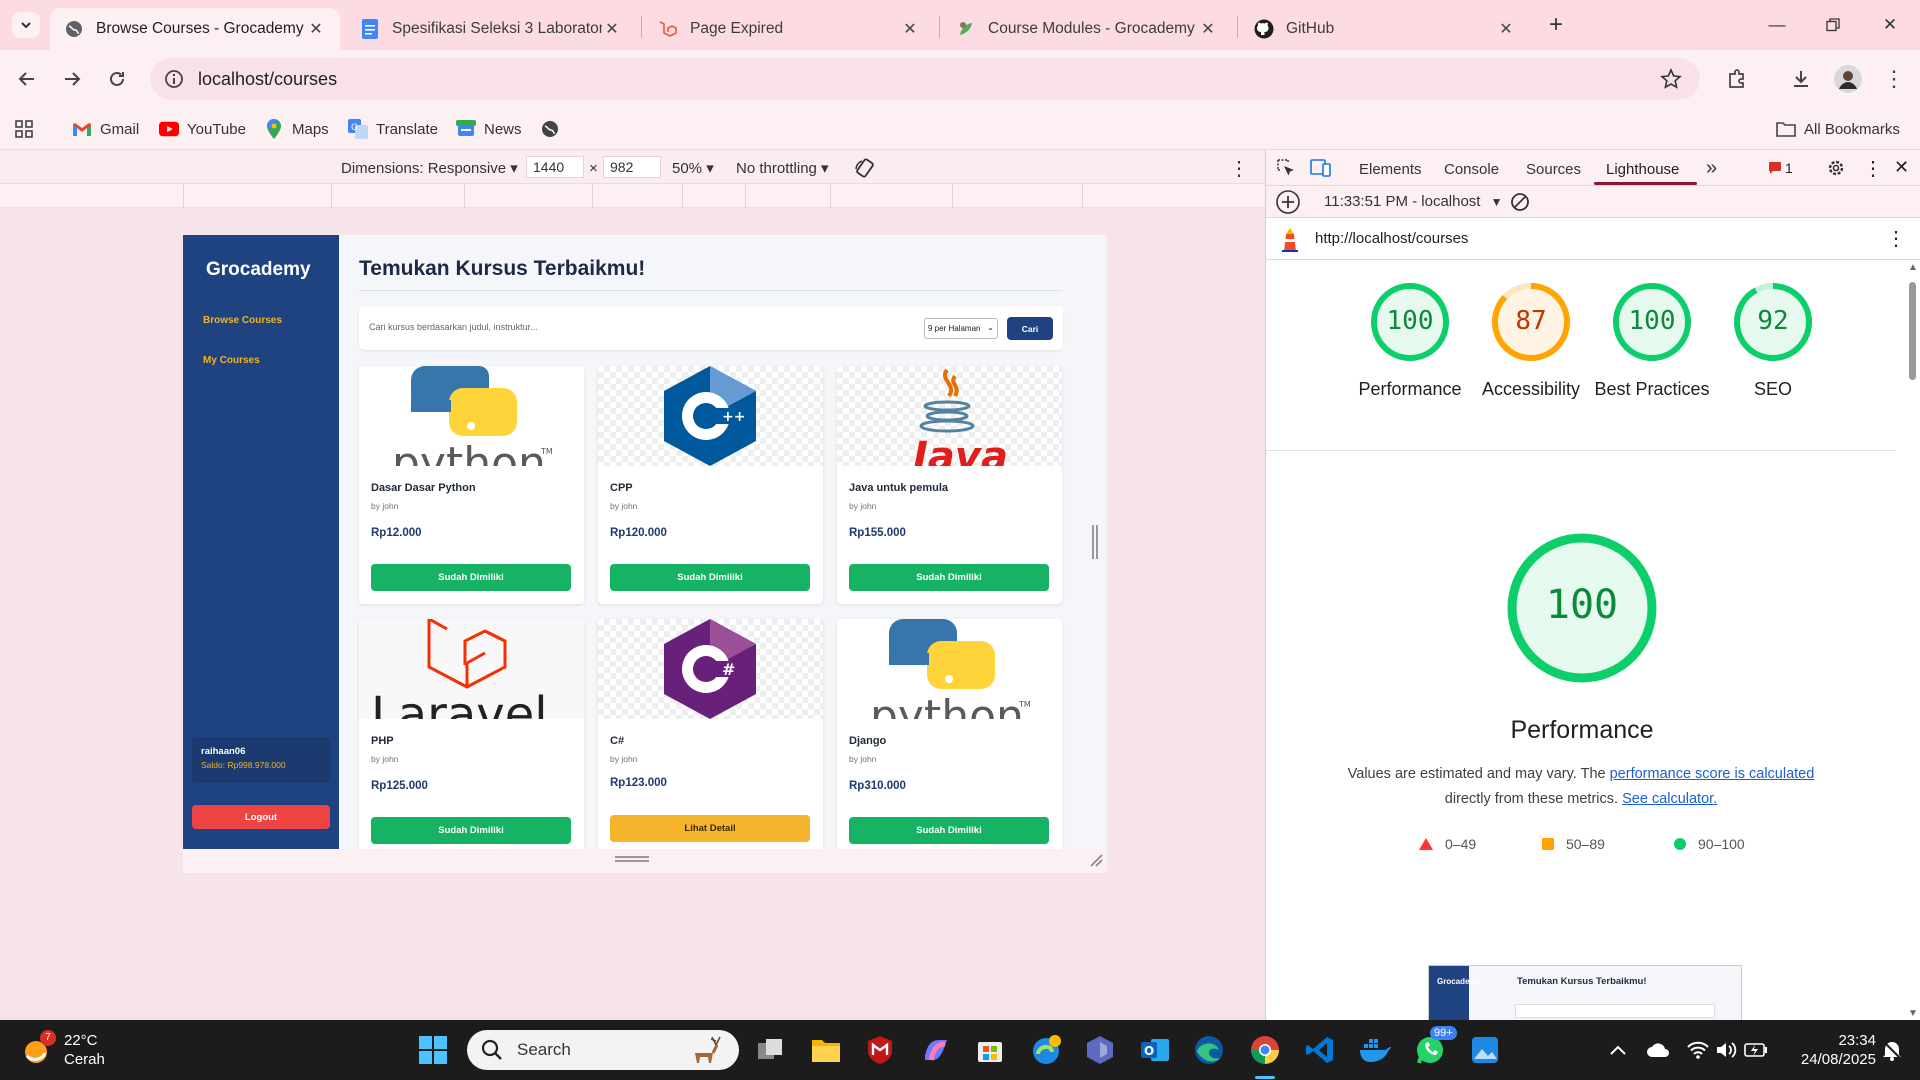 The height and width of the screenshot is (1080, 1920). What do you see at coordinates (1390, 169) in the screenshot?
I see `tab-elements: Elements` at bounding box center [1390, 169].